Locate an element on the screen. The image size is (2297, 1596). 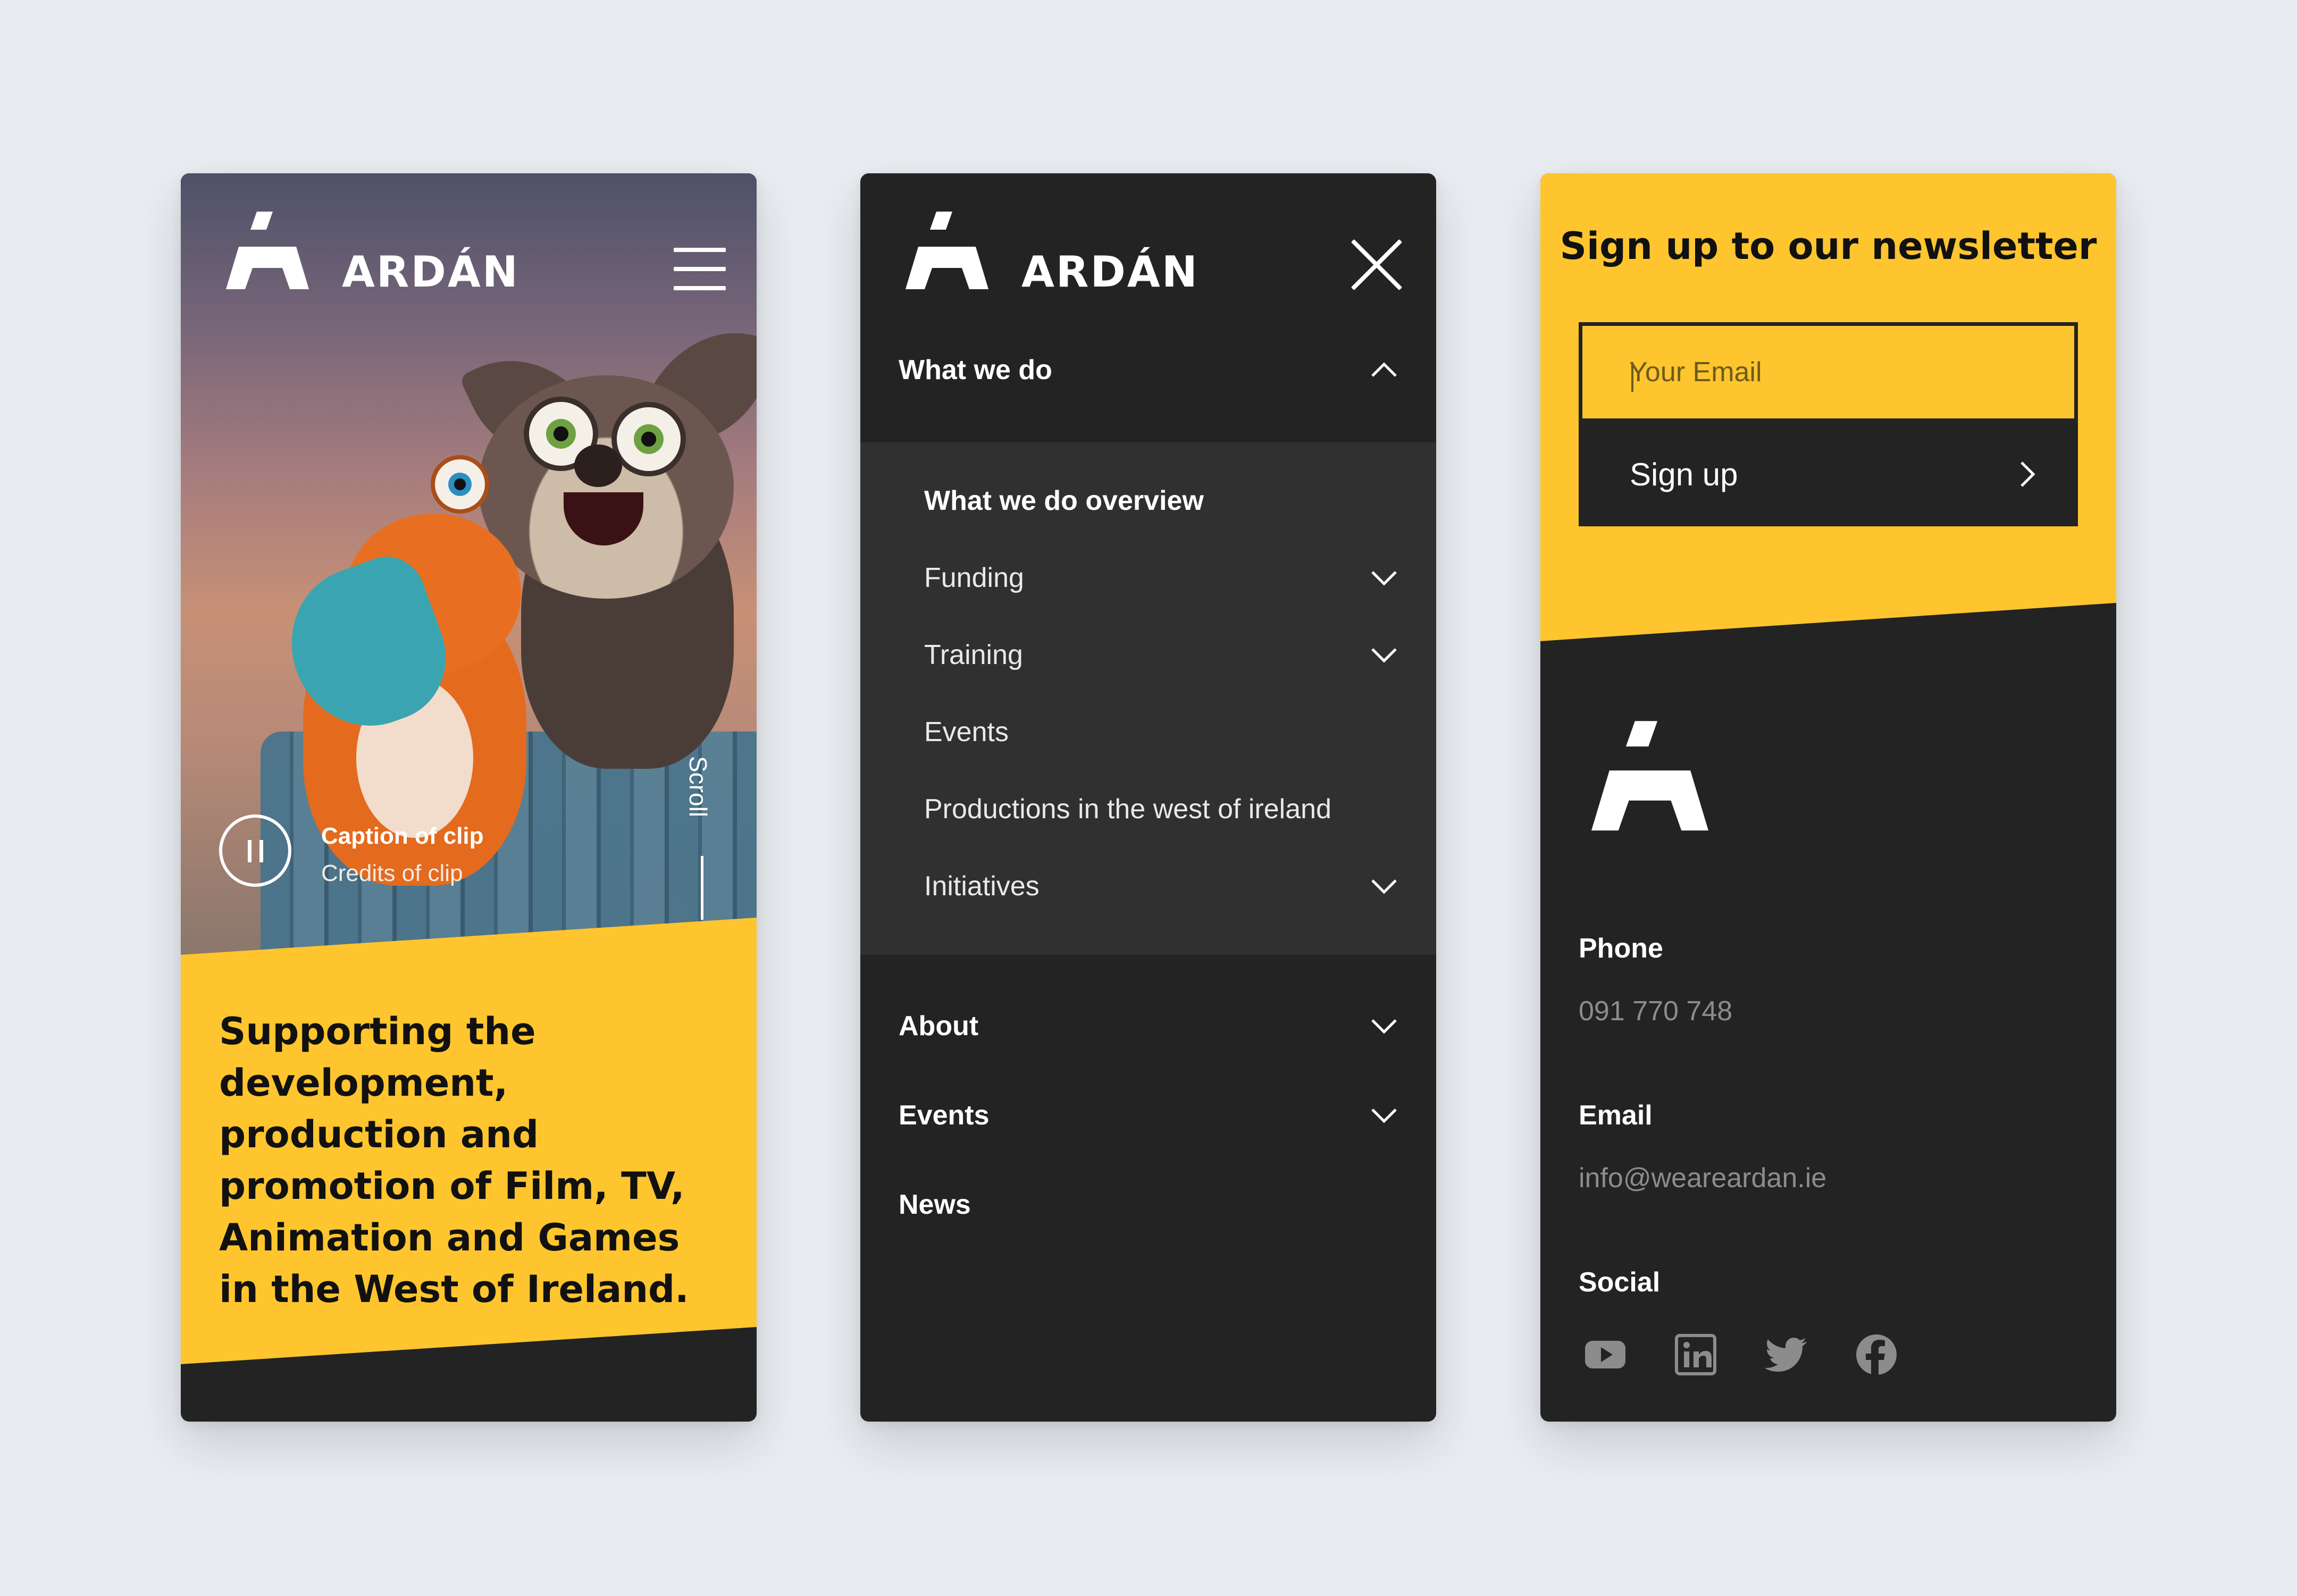
submenu-item-training: Training is located at coordinates (1161, 655).